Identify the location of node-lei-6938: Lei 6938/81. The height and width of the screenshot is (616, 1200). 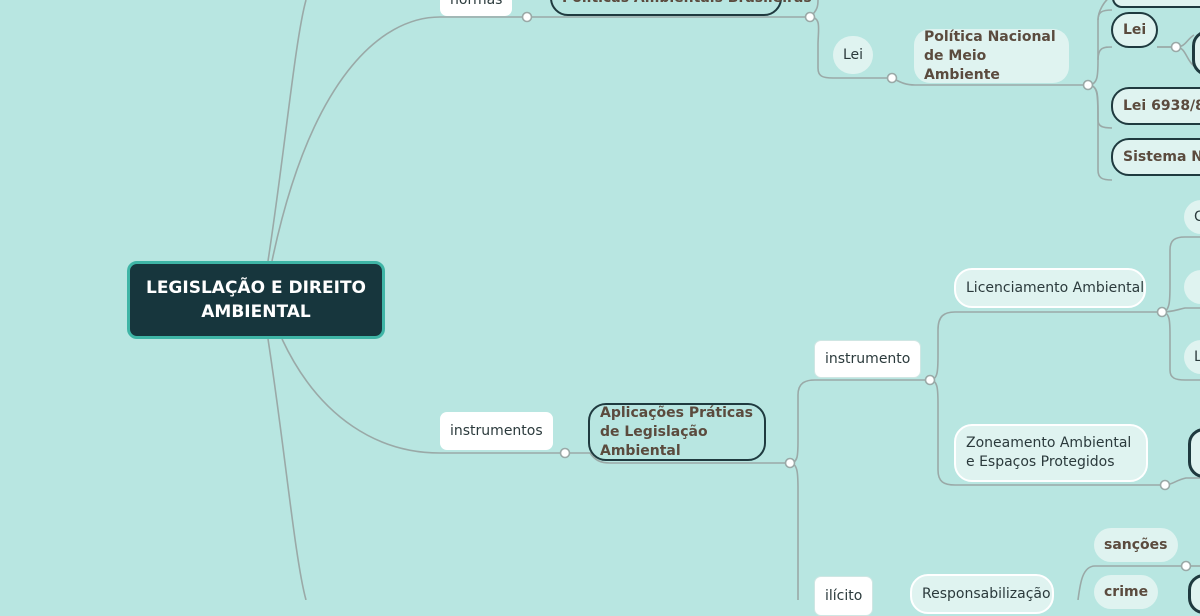
(1155, 106).